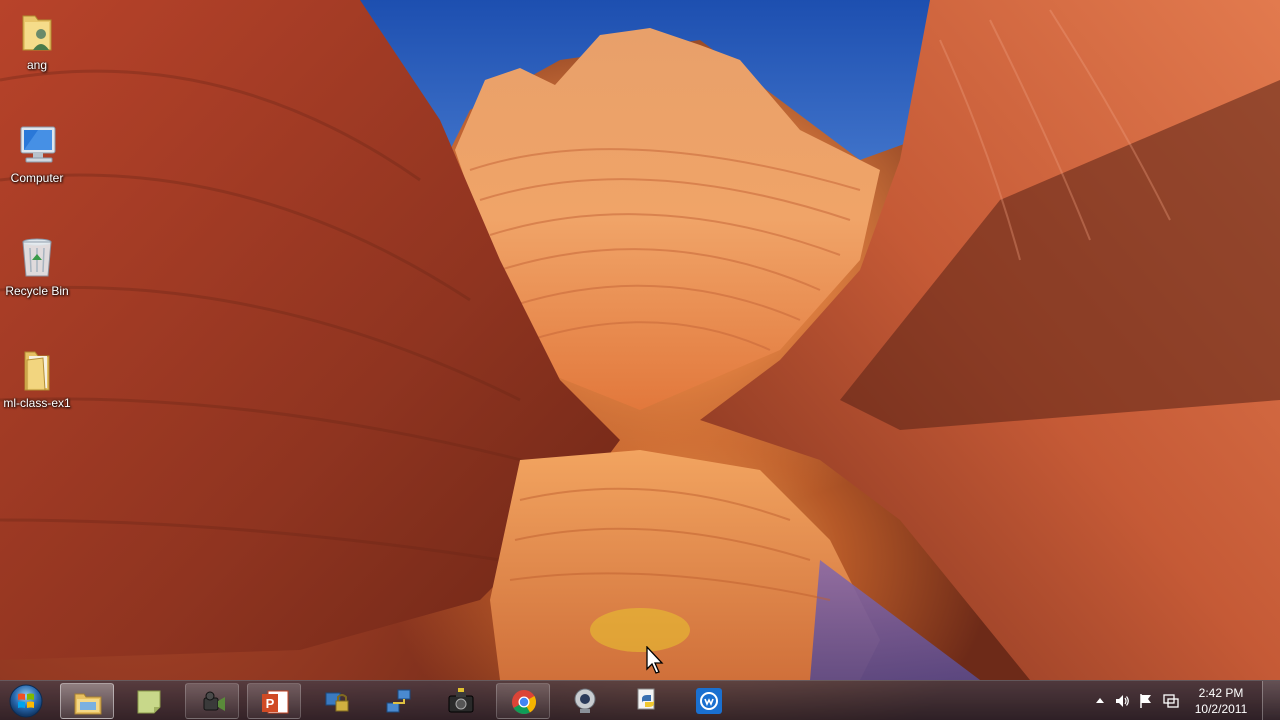 The image size is (1280, 720). I want to click on taskbar-button-chrome, so click(523, 701).